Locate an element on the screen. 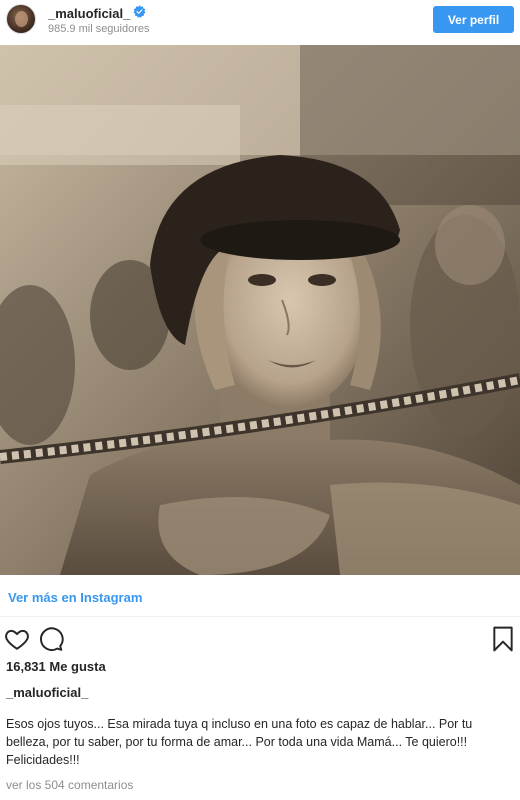 This screenshot has width=520, height=800. likes-count: 16,831 Me gusta is located at coordinates (56, 666).